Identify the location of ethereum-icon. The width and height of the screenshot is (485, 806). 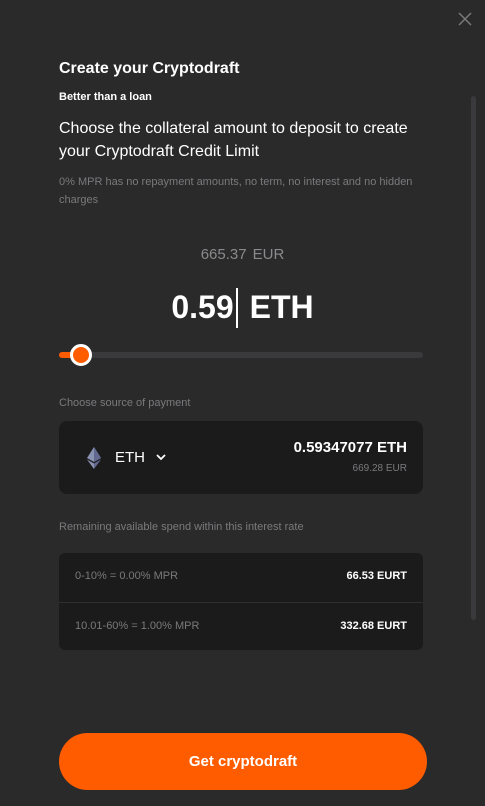
(94, 458).